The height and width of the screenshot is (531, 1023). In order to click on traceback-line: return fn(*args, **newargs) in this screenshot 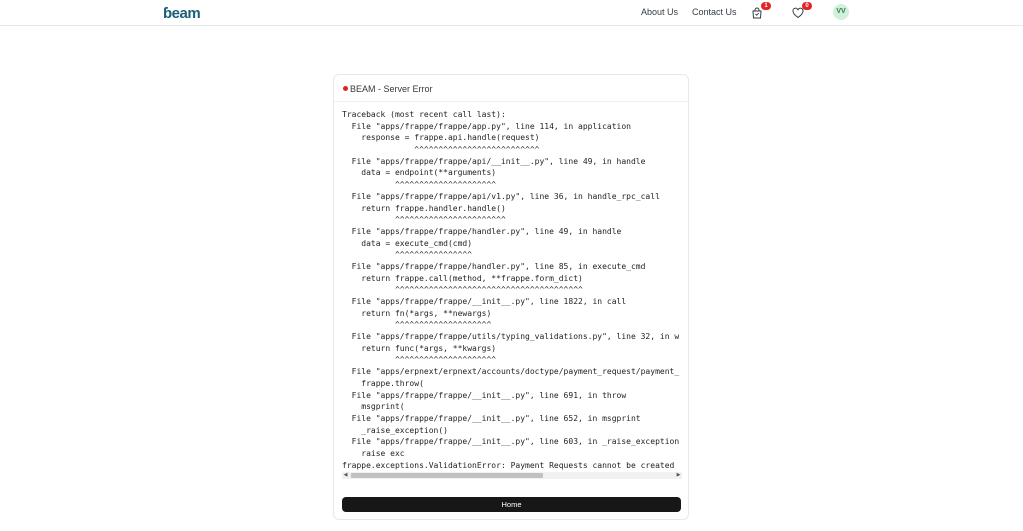, I will do `click(417, 313)`.